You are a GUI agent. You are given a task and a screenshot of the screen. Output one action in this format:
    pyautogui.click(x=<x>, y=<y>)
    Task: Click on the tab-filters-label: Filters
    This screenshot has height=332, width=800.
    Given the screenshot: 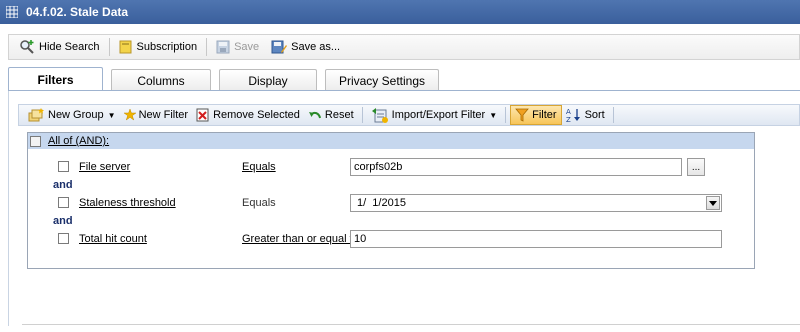 What is the action you would take?
    pyautogui.click(x=55, y=79)
    